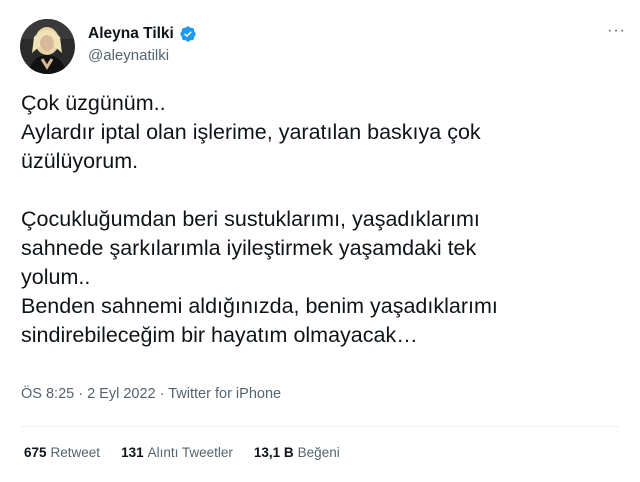  What do you see at coordinates (273, 452) in the screenshot?
I see `likes-count: 13,1 B` at bounding box center [273, 452].